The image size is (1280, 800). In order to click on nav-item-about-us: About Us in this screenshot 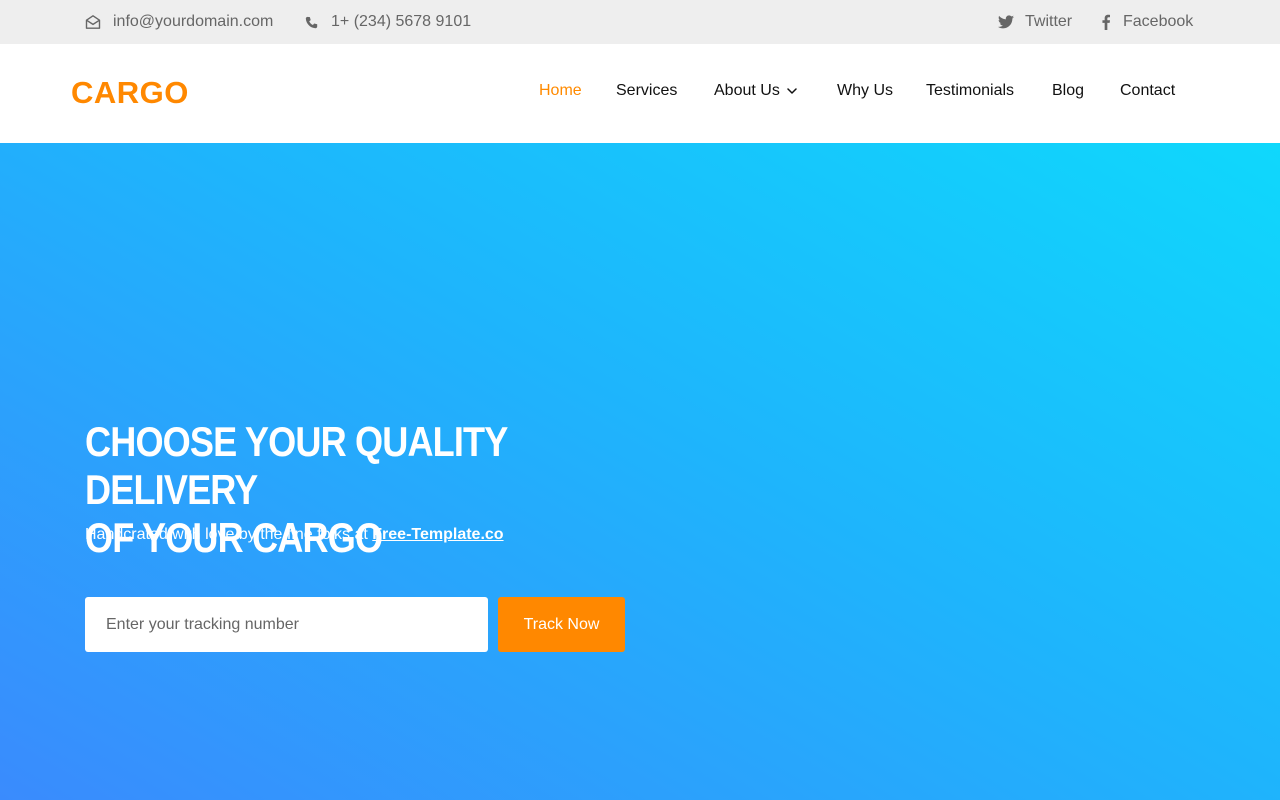, I will do `click(755, 91)`.